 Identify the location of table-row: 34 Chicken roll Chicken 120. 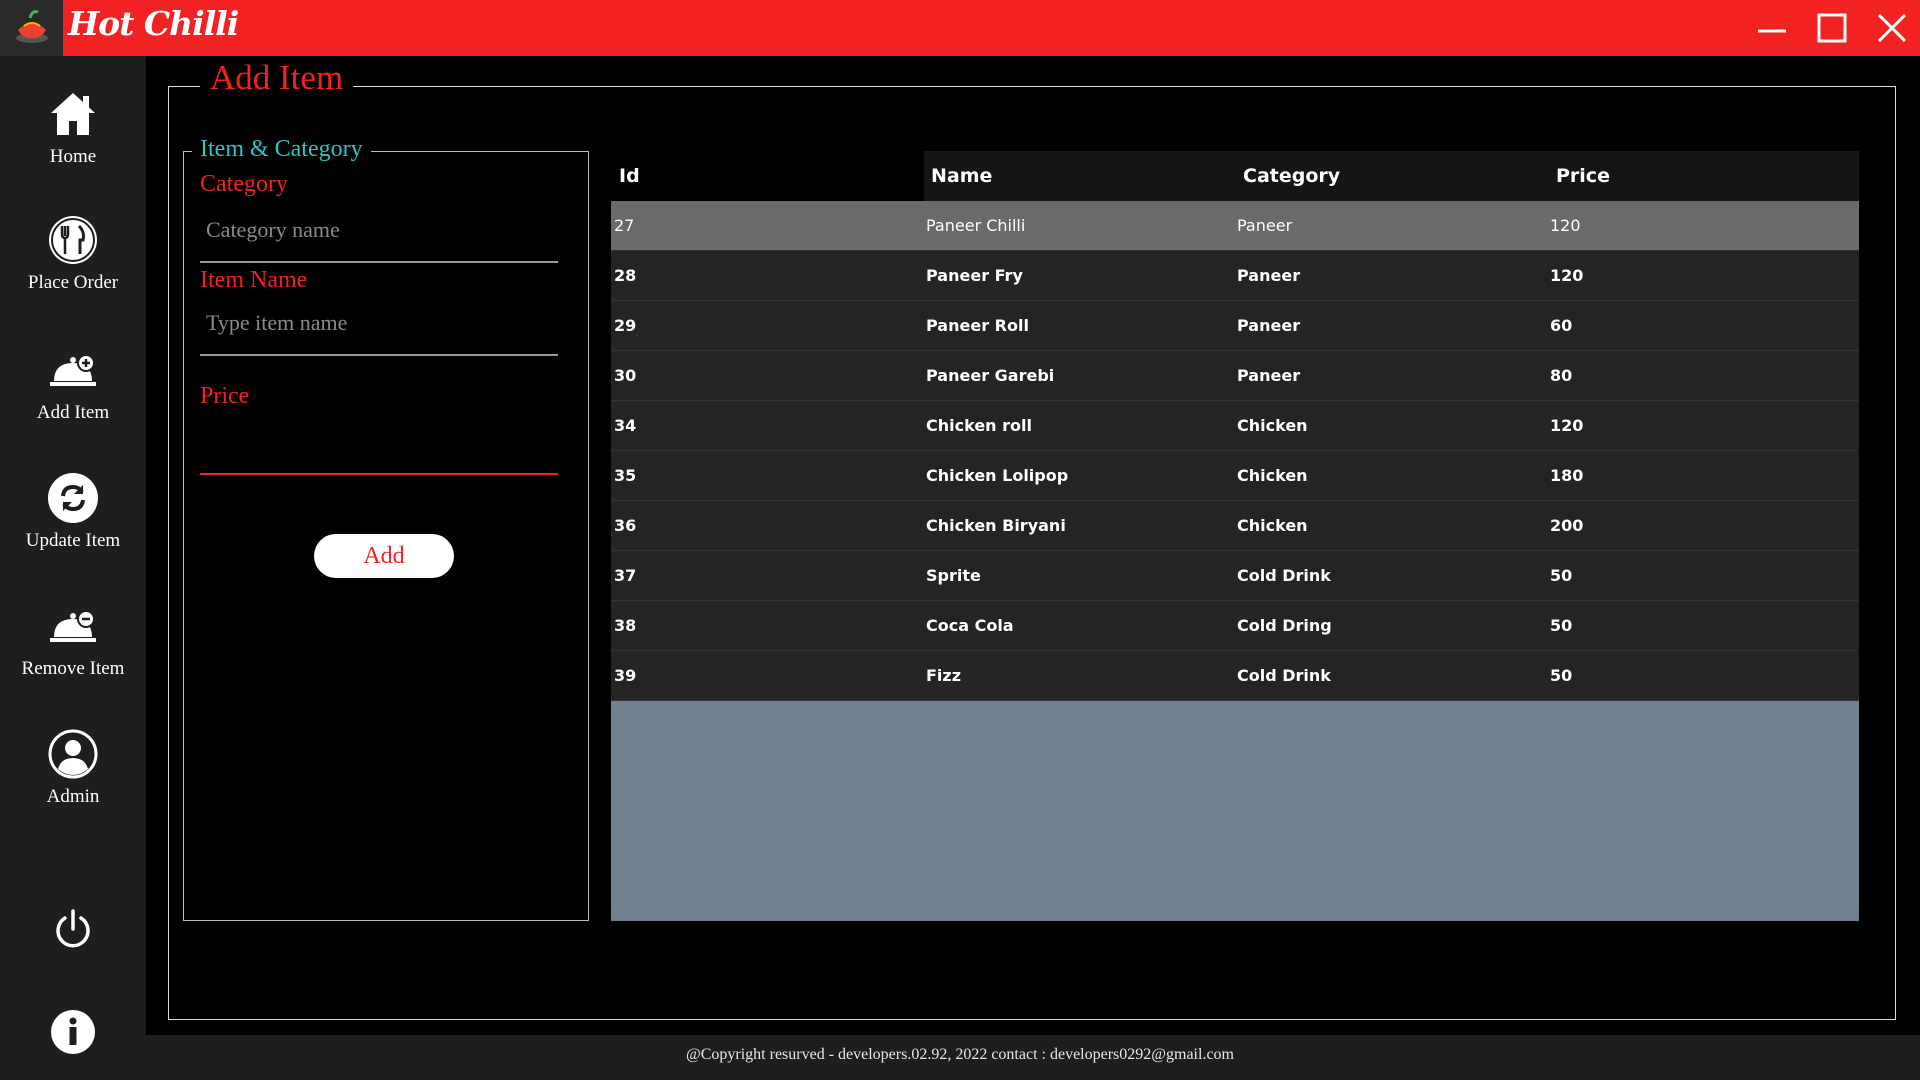
(1235, 426).